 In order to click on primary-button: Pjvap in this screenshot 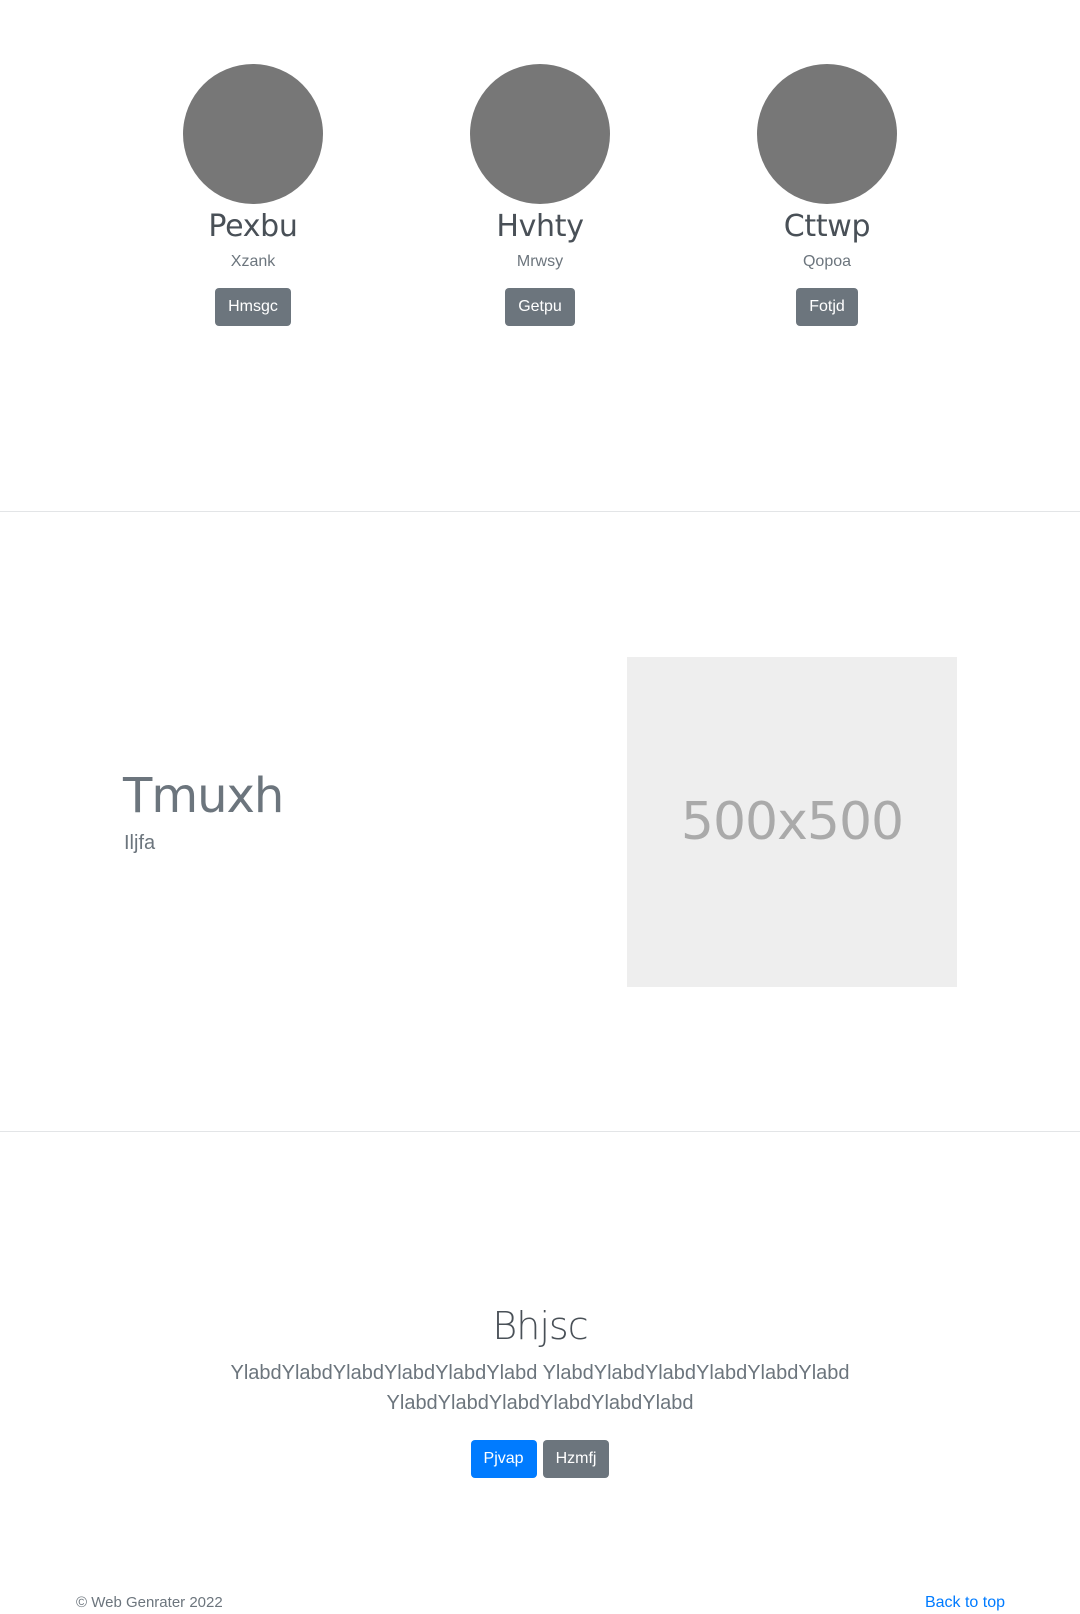, I will do `click(503, 1459)`.